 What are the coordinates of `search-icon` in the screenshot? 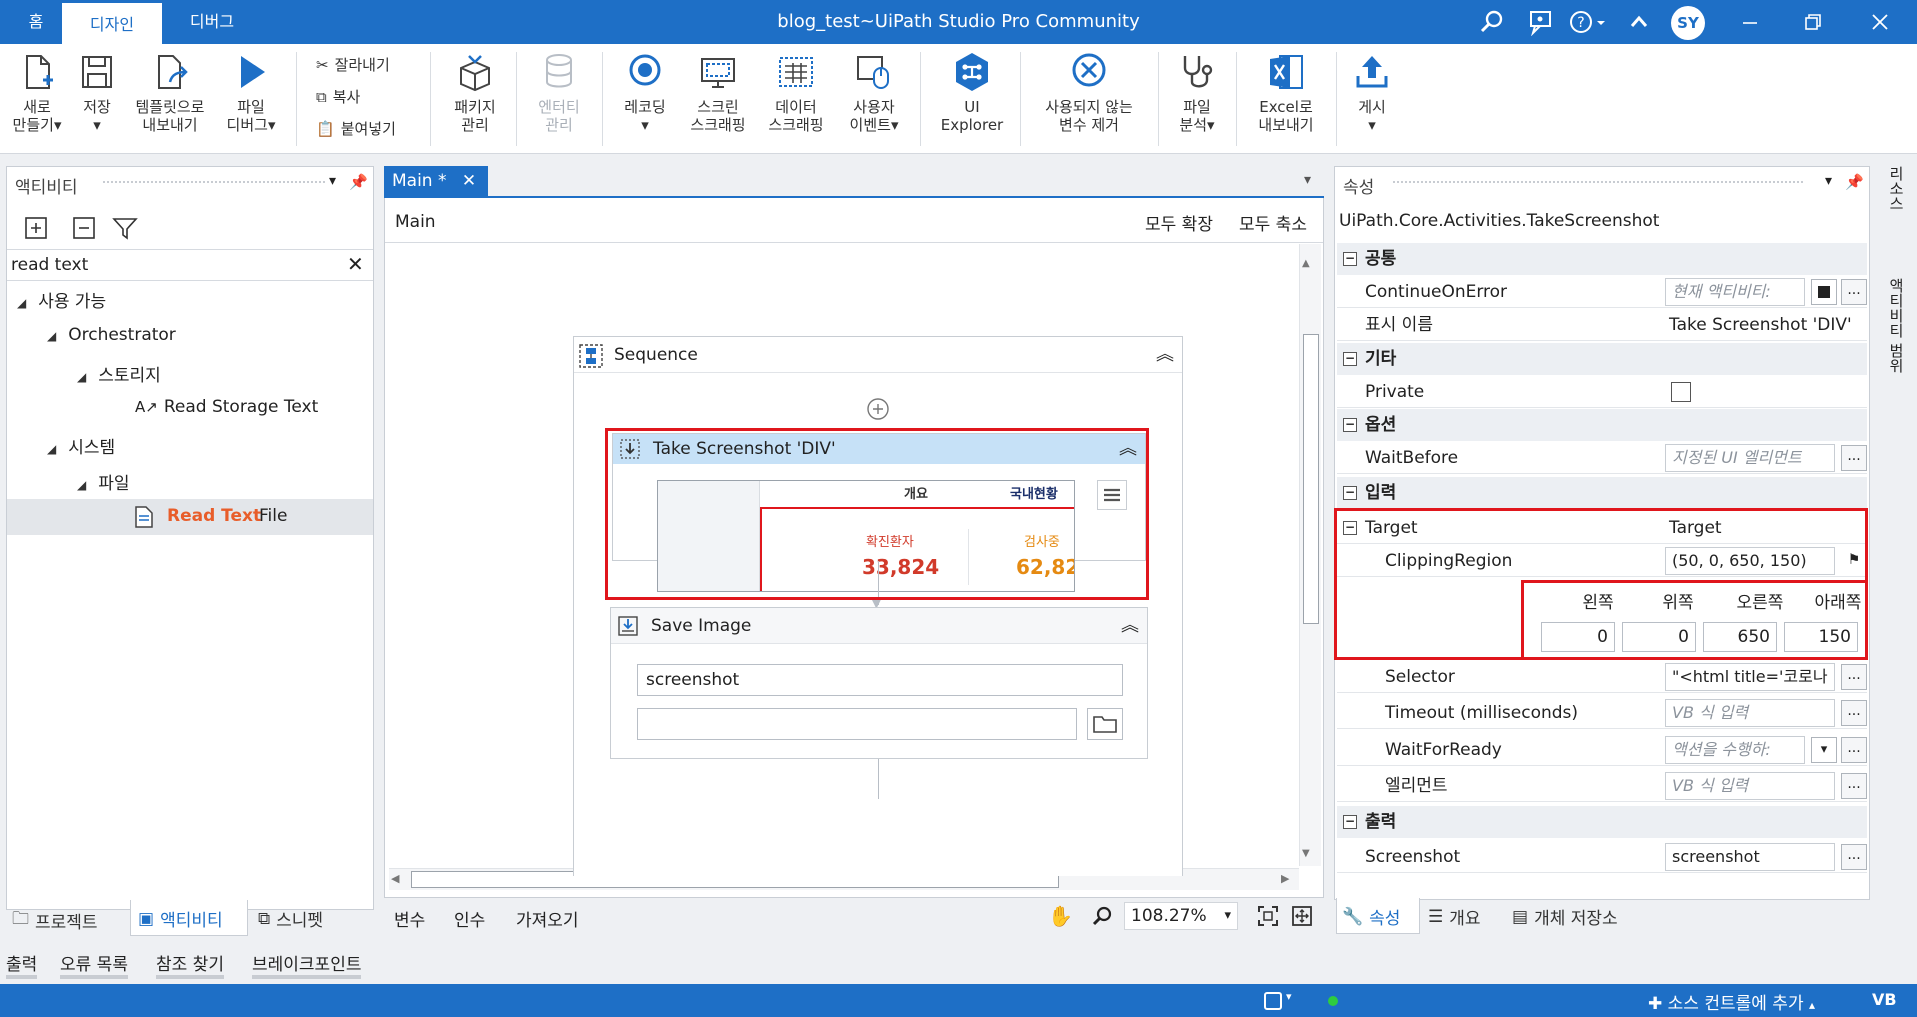 It's located at (1492, 22).